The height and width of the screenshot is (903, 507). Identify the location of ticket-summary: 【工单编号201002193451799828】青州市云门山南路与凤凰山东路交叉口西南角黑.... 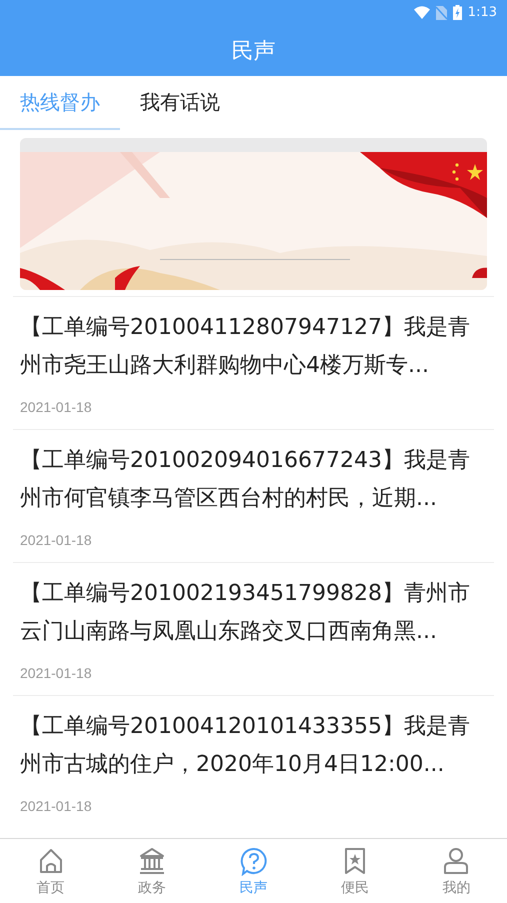
(250, 613).